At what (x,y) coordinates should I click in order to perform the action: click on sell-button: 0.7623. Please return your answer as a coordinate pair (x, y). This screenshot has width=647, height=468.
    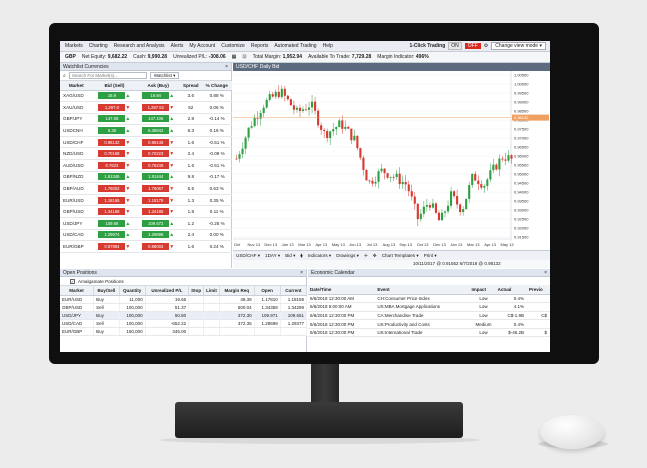
    Looking at the image, I should click on (112, 165).